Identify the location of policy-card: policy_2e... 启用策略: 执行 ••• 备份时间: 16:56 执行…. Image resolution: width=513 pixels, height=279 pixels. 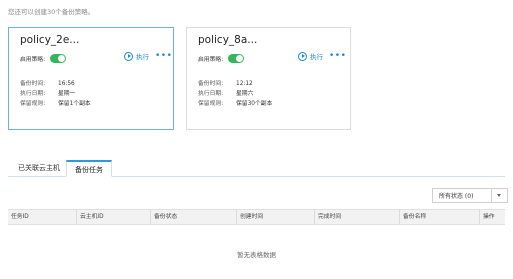
(91, 78).